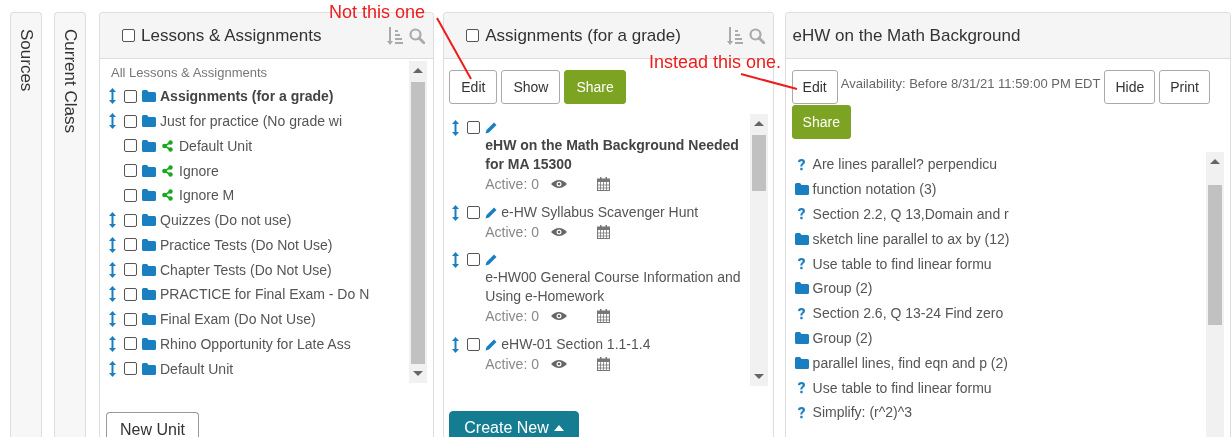  Describe the element at coordinates (377, 12) in the screenshot. I see `annotation-text: Not this one` at that location.